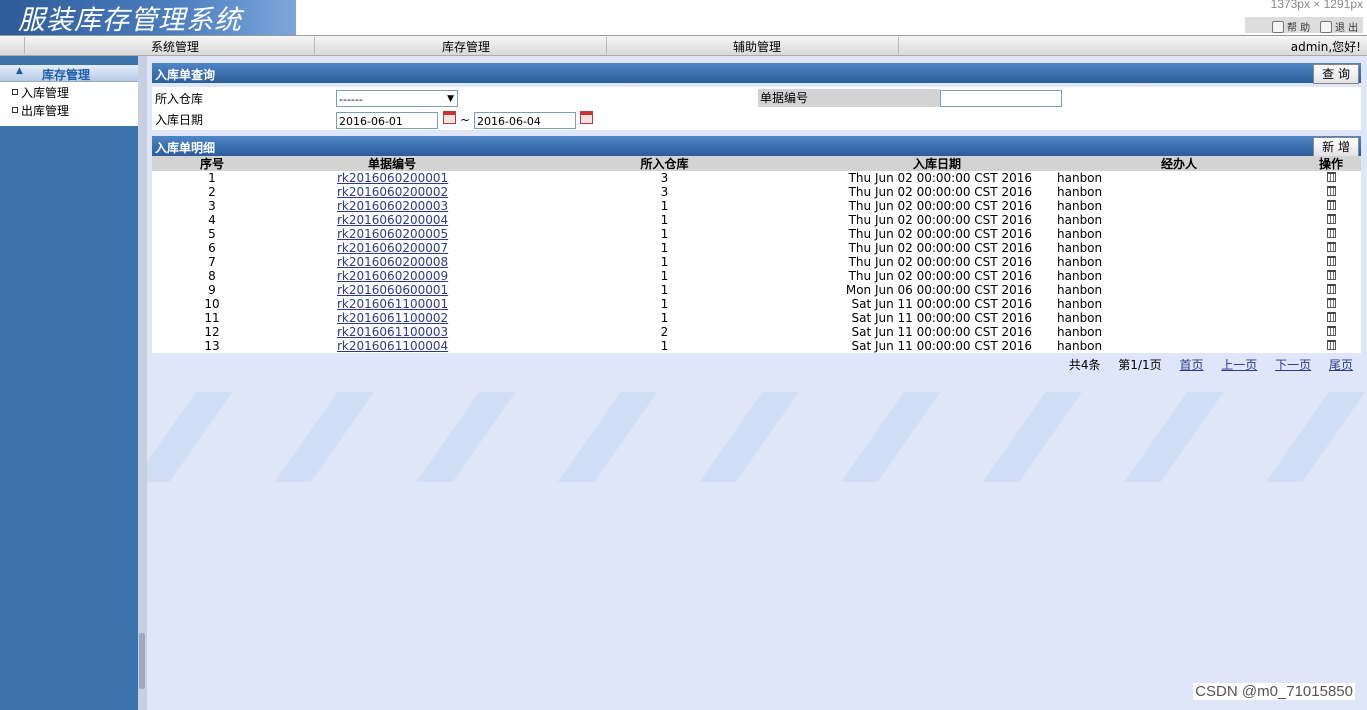 This screenshot has height=710, width=1367. I want to click on bill-link: rk2016060200004, so click(392, 220).